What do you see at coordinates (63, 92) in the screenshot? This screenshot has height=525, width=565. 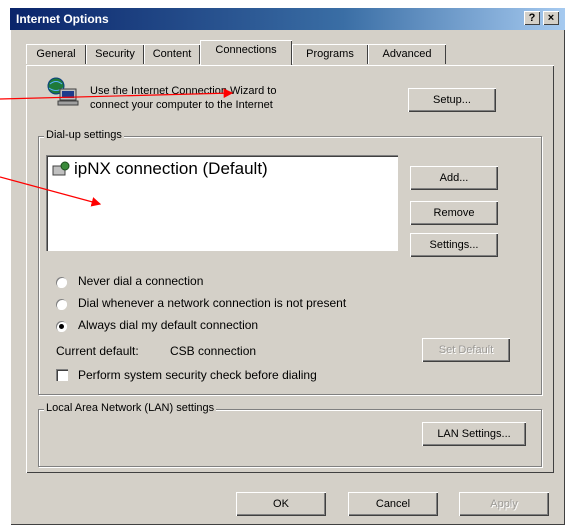 I see `network-globe-icon` at bounding box center [63, 92].